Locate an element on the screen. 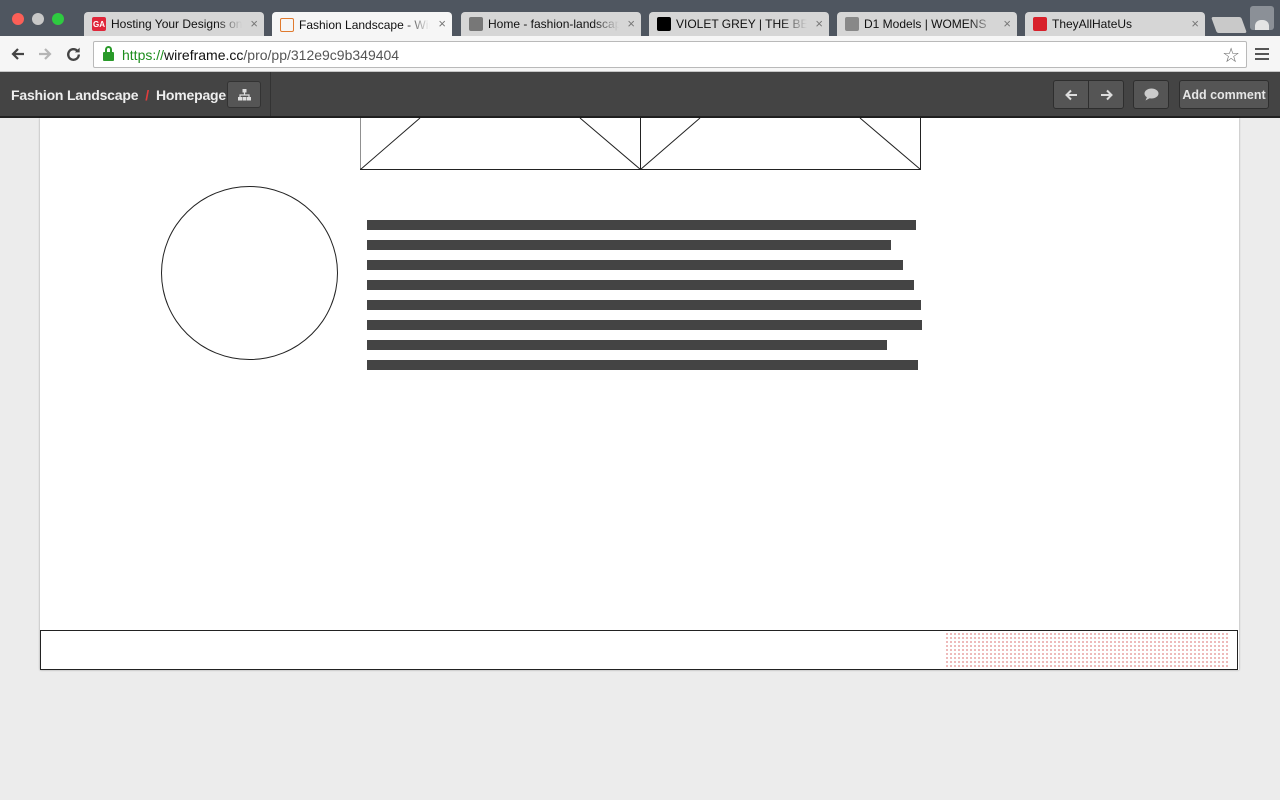 This screenshot has width=1280, height=800. tab-title: Fashion Landscape - Wir is located at coordinates (364, 24).